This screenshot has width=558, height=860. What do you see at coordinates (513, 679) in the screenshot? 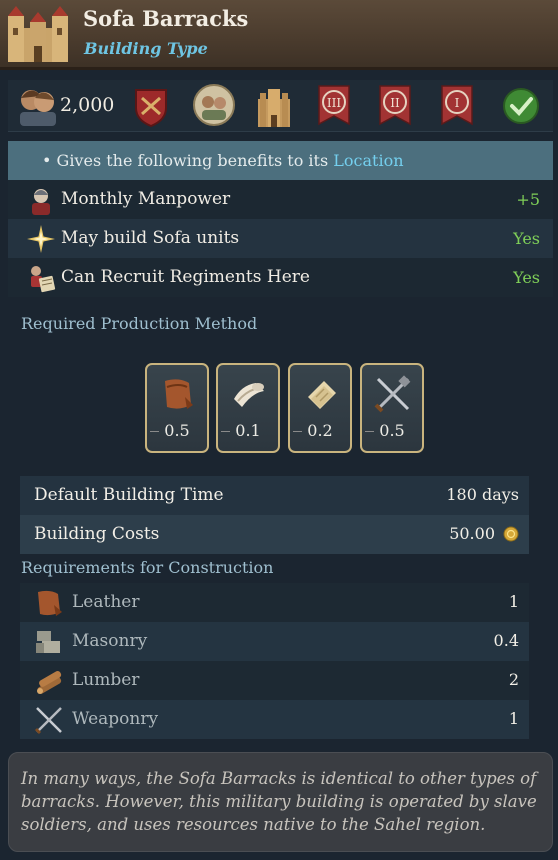
I see `requirement-value: 2` at bounding box center [513, 679].